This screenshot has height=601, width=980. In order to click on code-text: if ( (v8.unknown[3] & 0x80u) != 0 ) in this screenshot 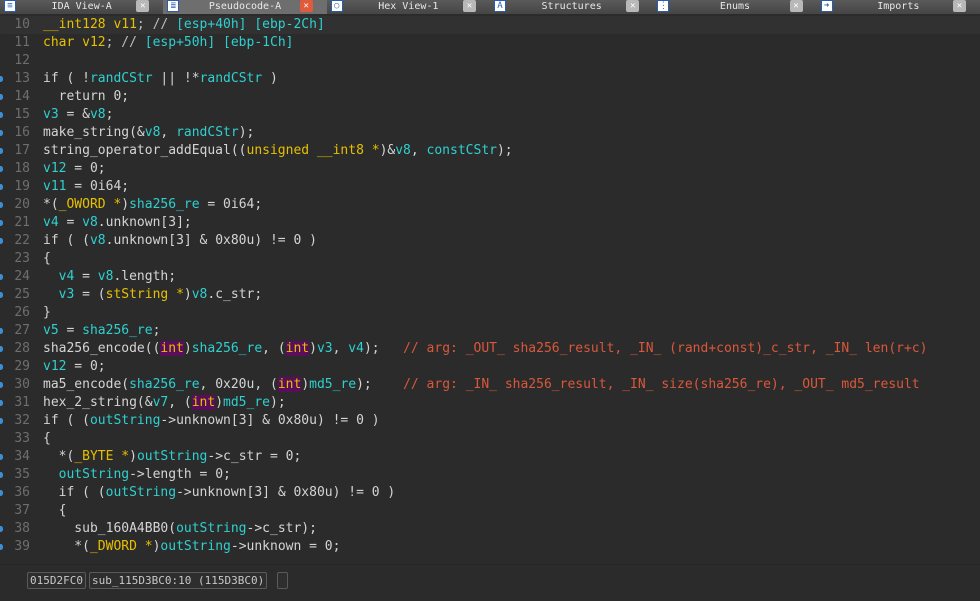, I will do `click(180, 241)`.